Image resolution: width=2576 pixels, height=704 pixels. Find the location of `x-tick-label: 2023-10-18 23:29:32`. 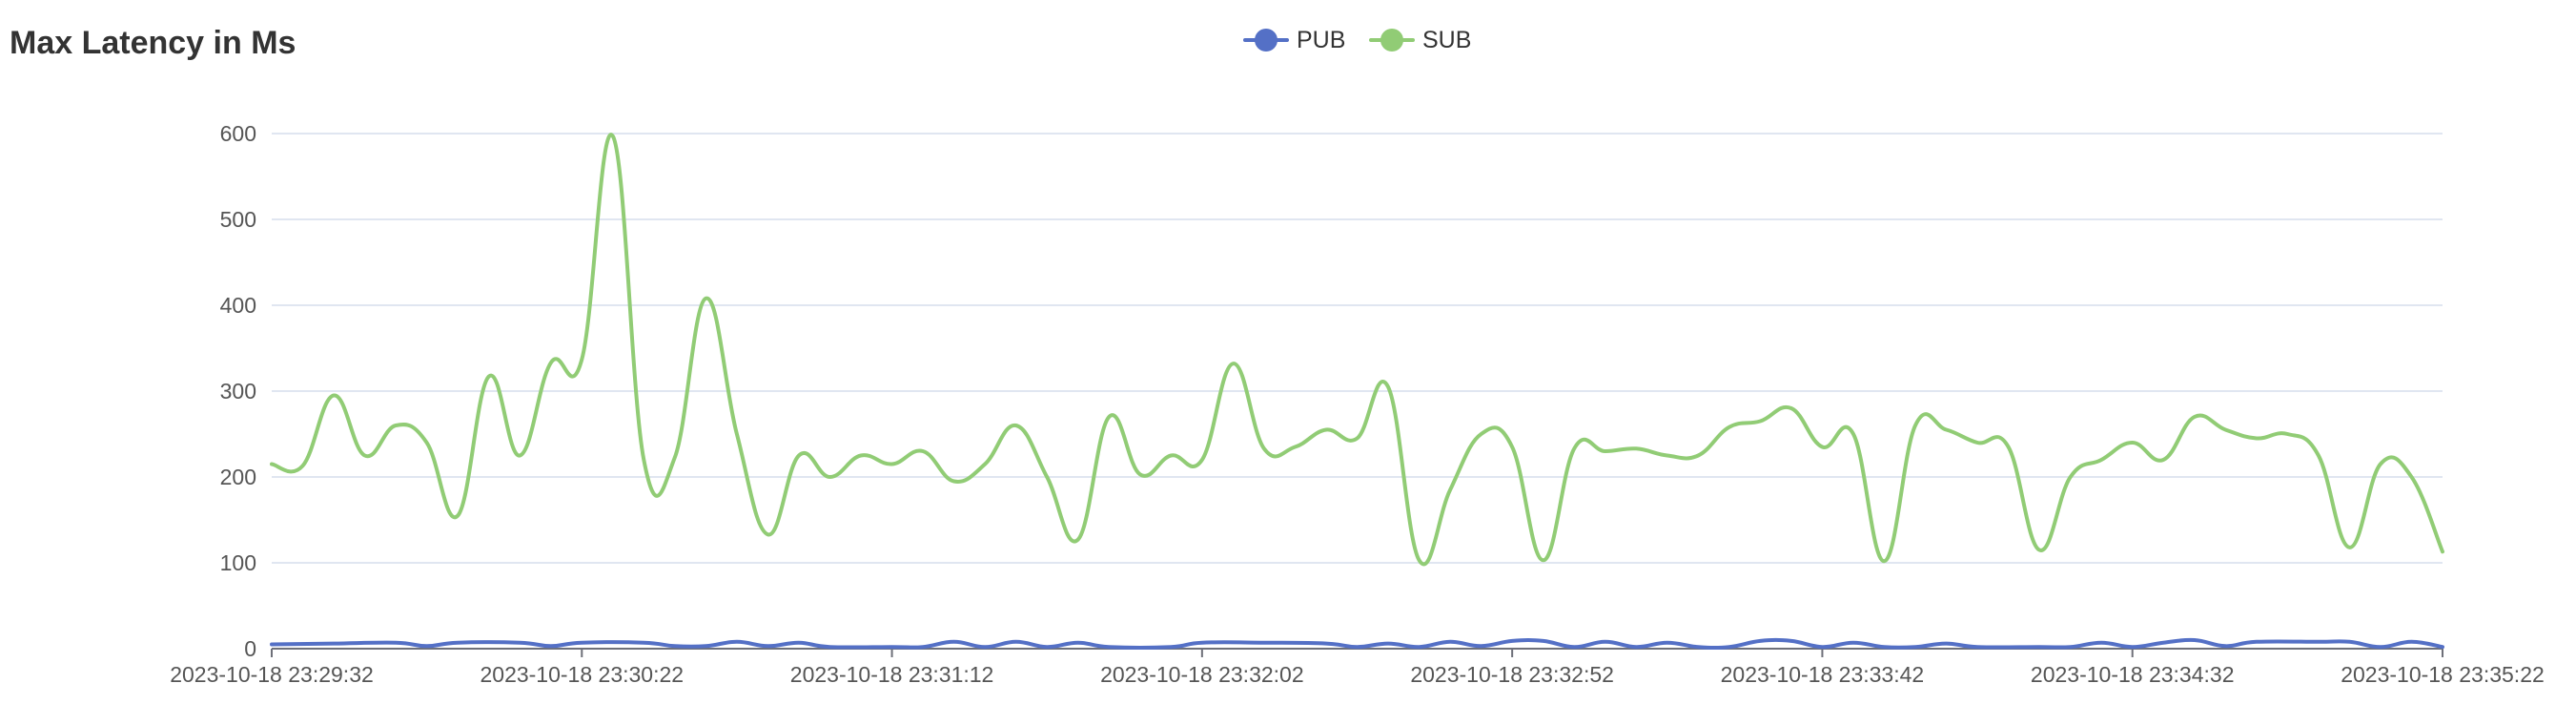

x-tick-label: 2023-10-18 23:29:32 is located at coordinates (272, 674).